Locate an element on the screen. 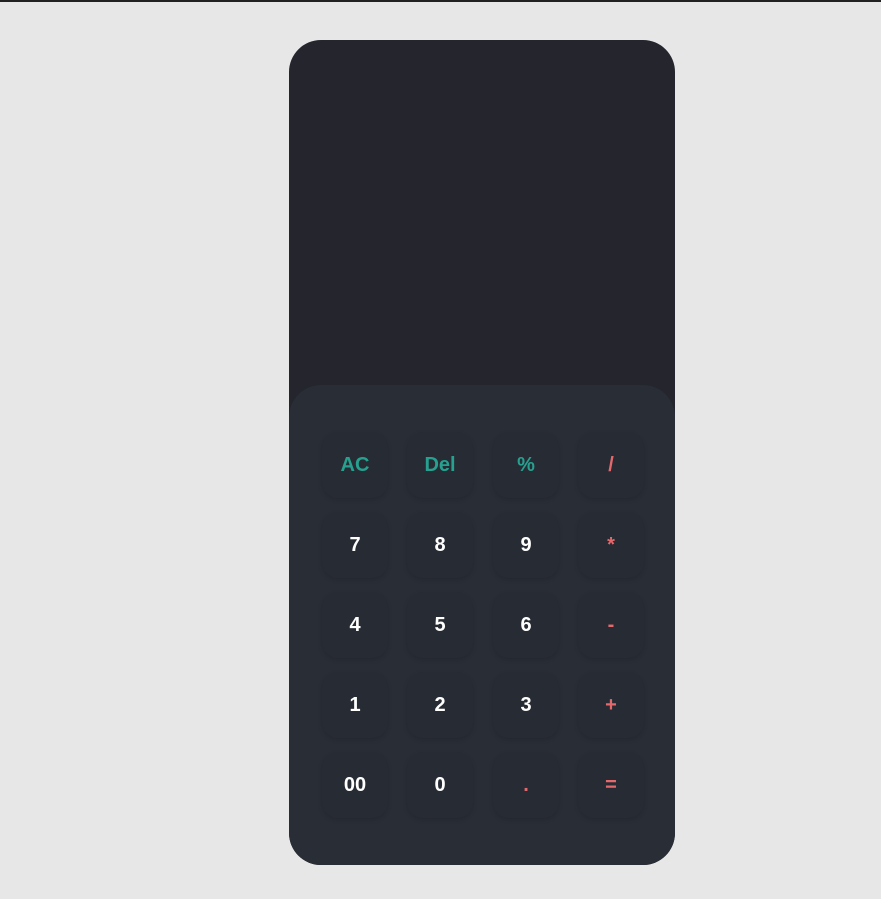  subtract-button: - is located at coordinates (611, 625).